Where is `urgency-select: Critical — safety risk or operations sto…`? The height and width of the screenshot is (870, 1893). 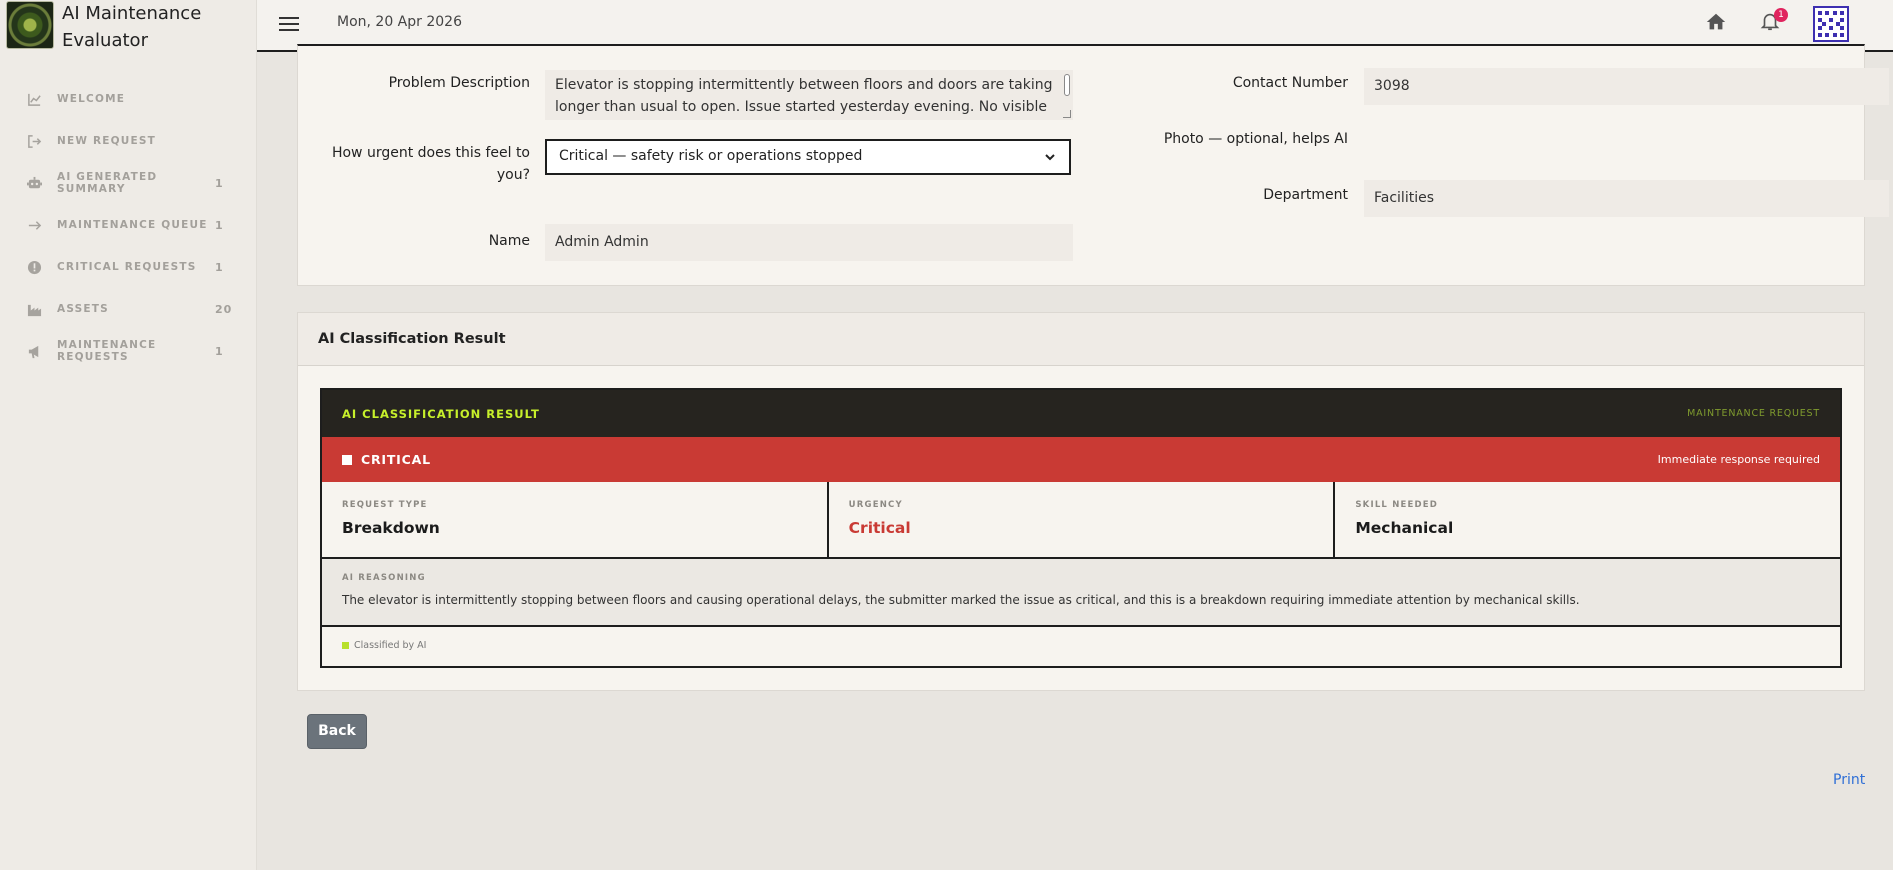
urgency-select: Critical — safety risk or operations sto… is located at coordinates (808, 157).